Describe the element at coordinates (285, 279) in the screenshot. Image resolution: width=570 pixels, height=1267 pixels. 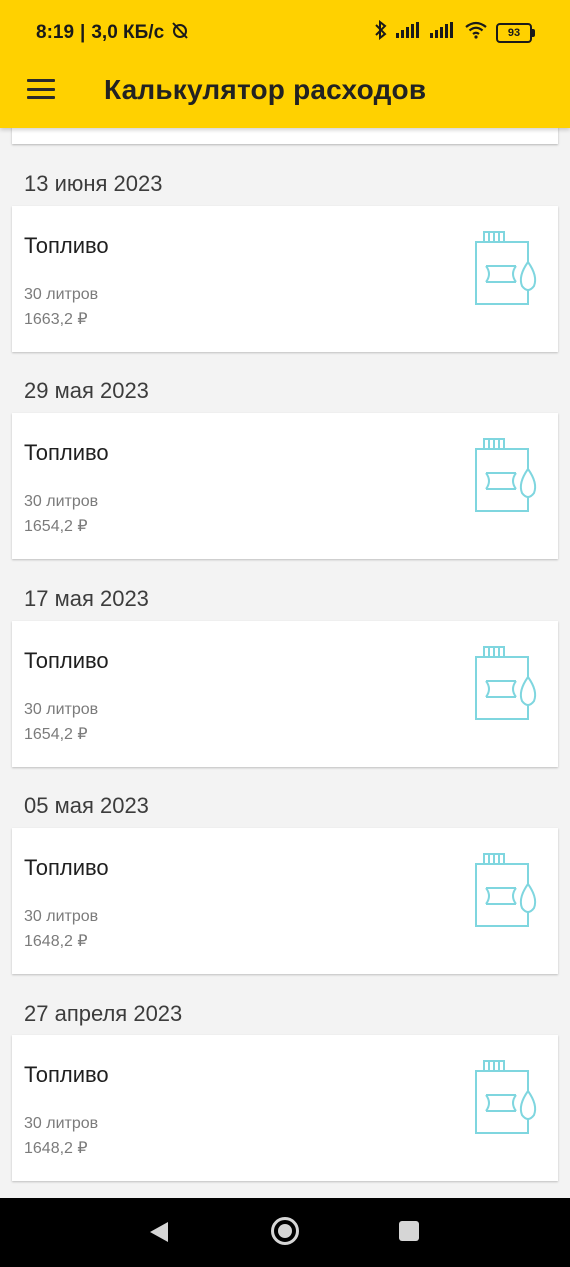
I see `expense-card: Топливо 30 литров 1663,2 ₽` at that location.